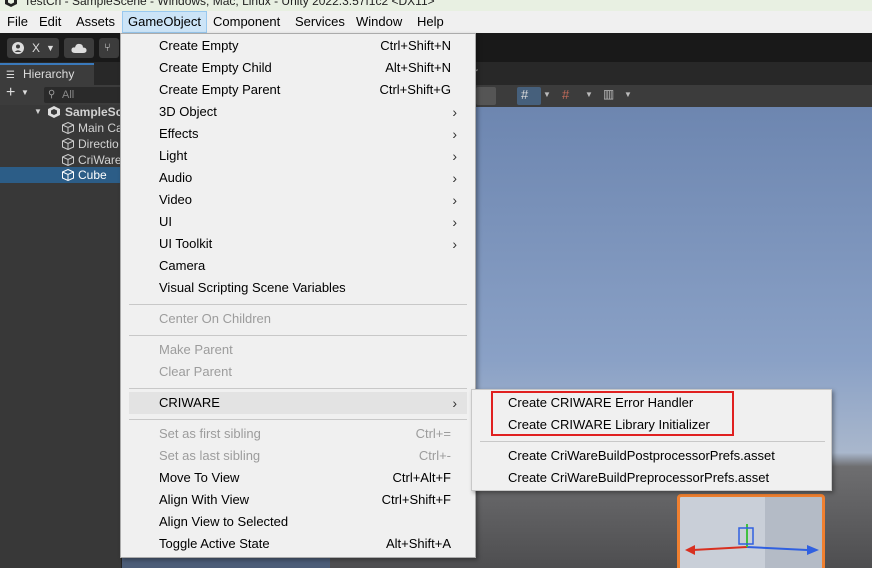 This screenshot has width=872, height=568. I want to click on visibility-bars-icon: ▥, so click(609, 94).